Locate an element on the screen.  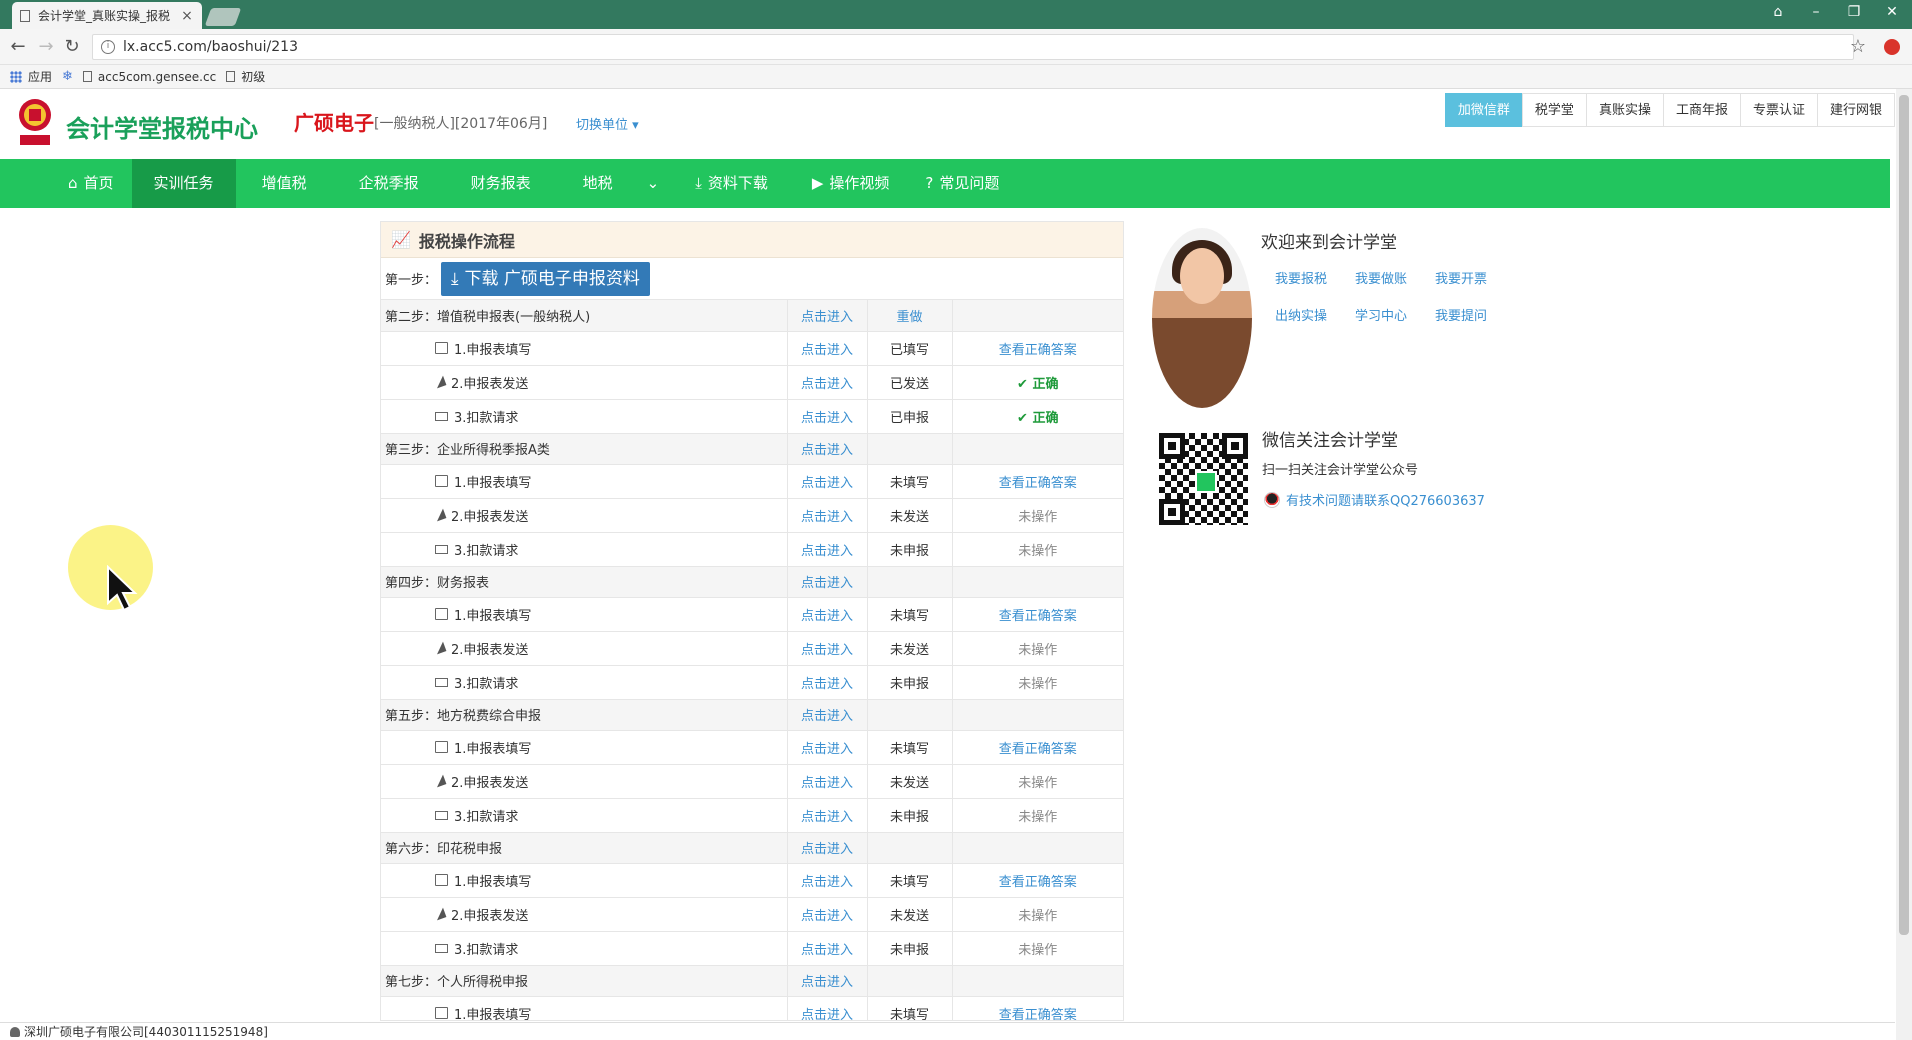
bookmark-snow: ❄ is located at coordinates (67, 76).